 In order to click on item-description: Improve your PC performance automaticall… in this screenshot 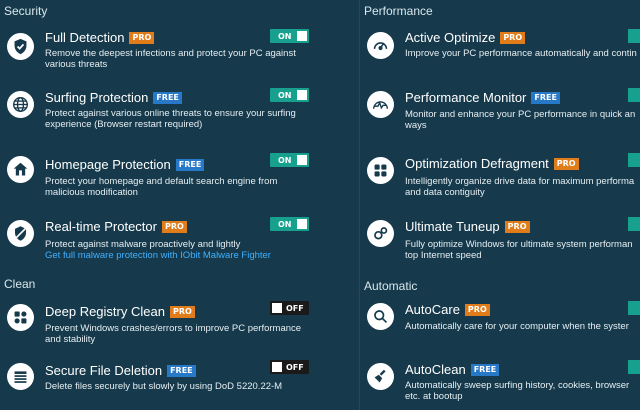, I will do `click(521, 53)`.